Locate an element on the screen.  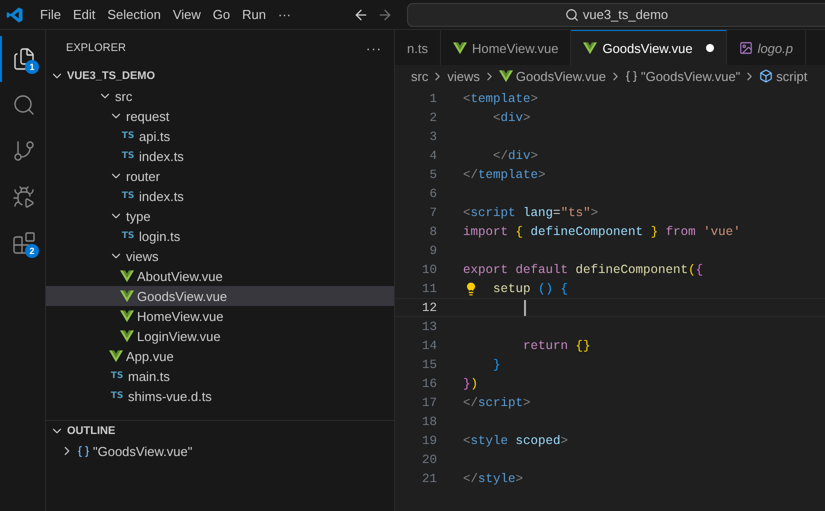
code-line: </script> is located at coordinates (497, 403).